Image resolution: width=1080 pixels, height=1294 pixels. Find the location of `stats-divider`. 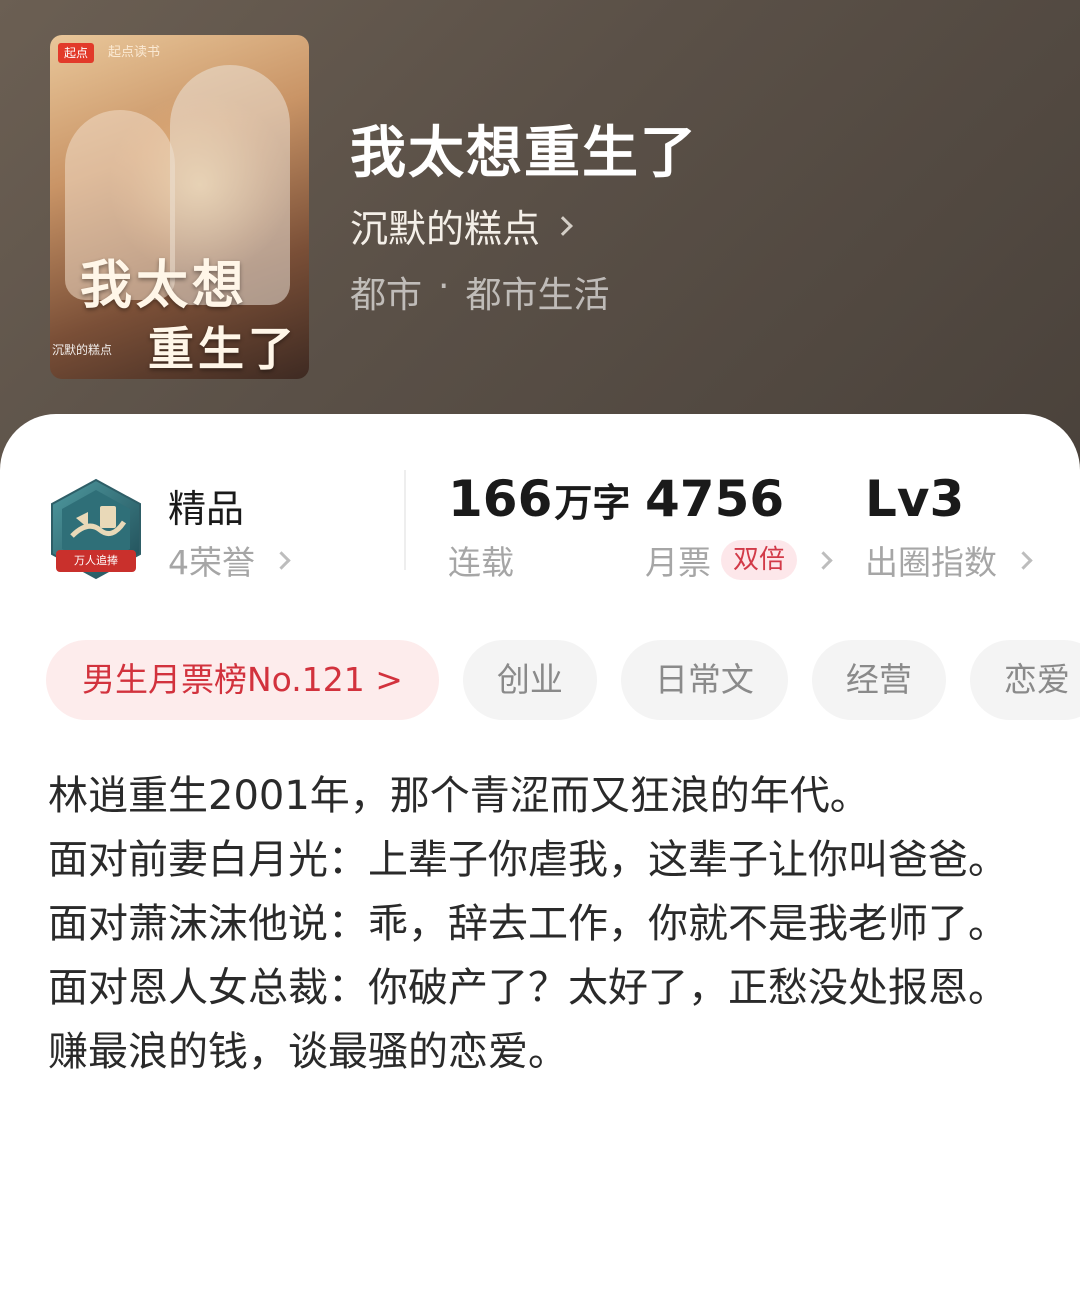

stats-divider is located at coordinates (405, 520).